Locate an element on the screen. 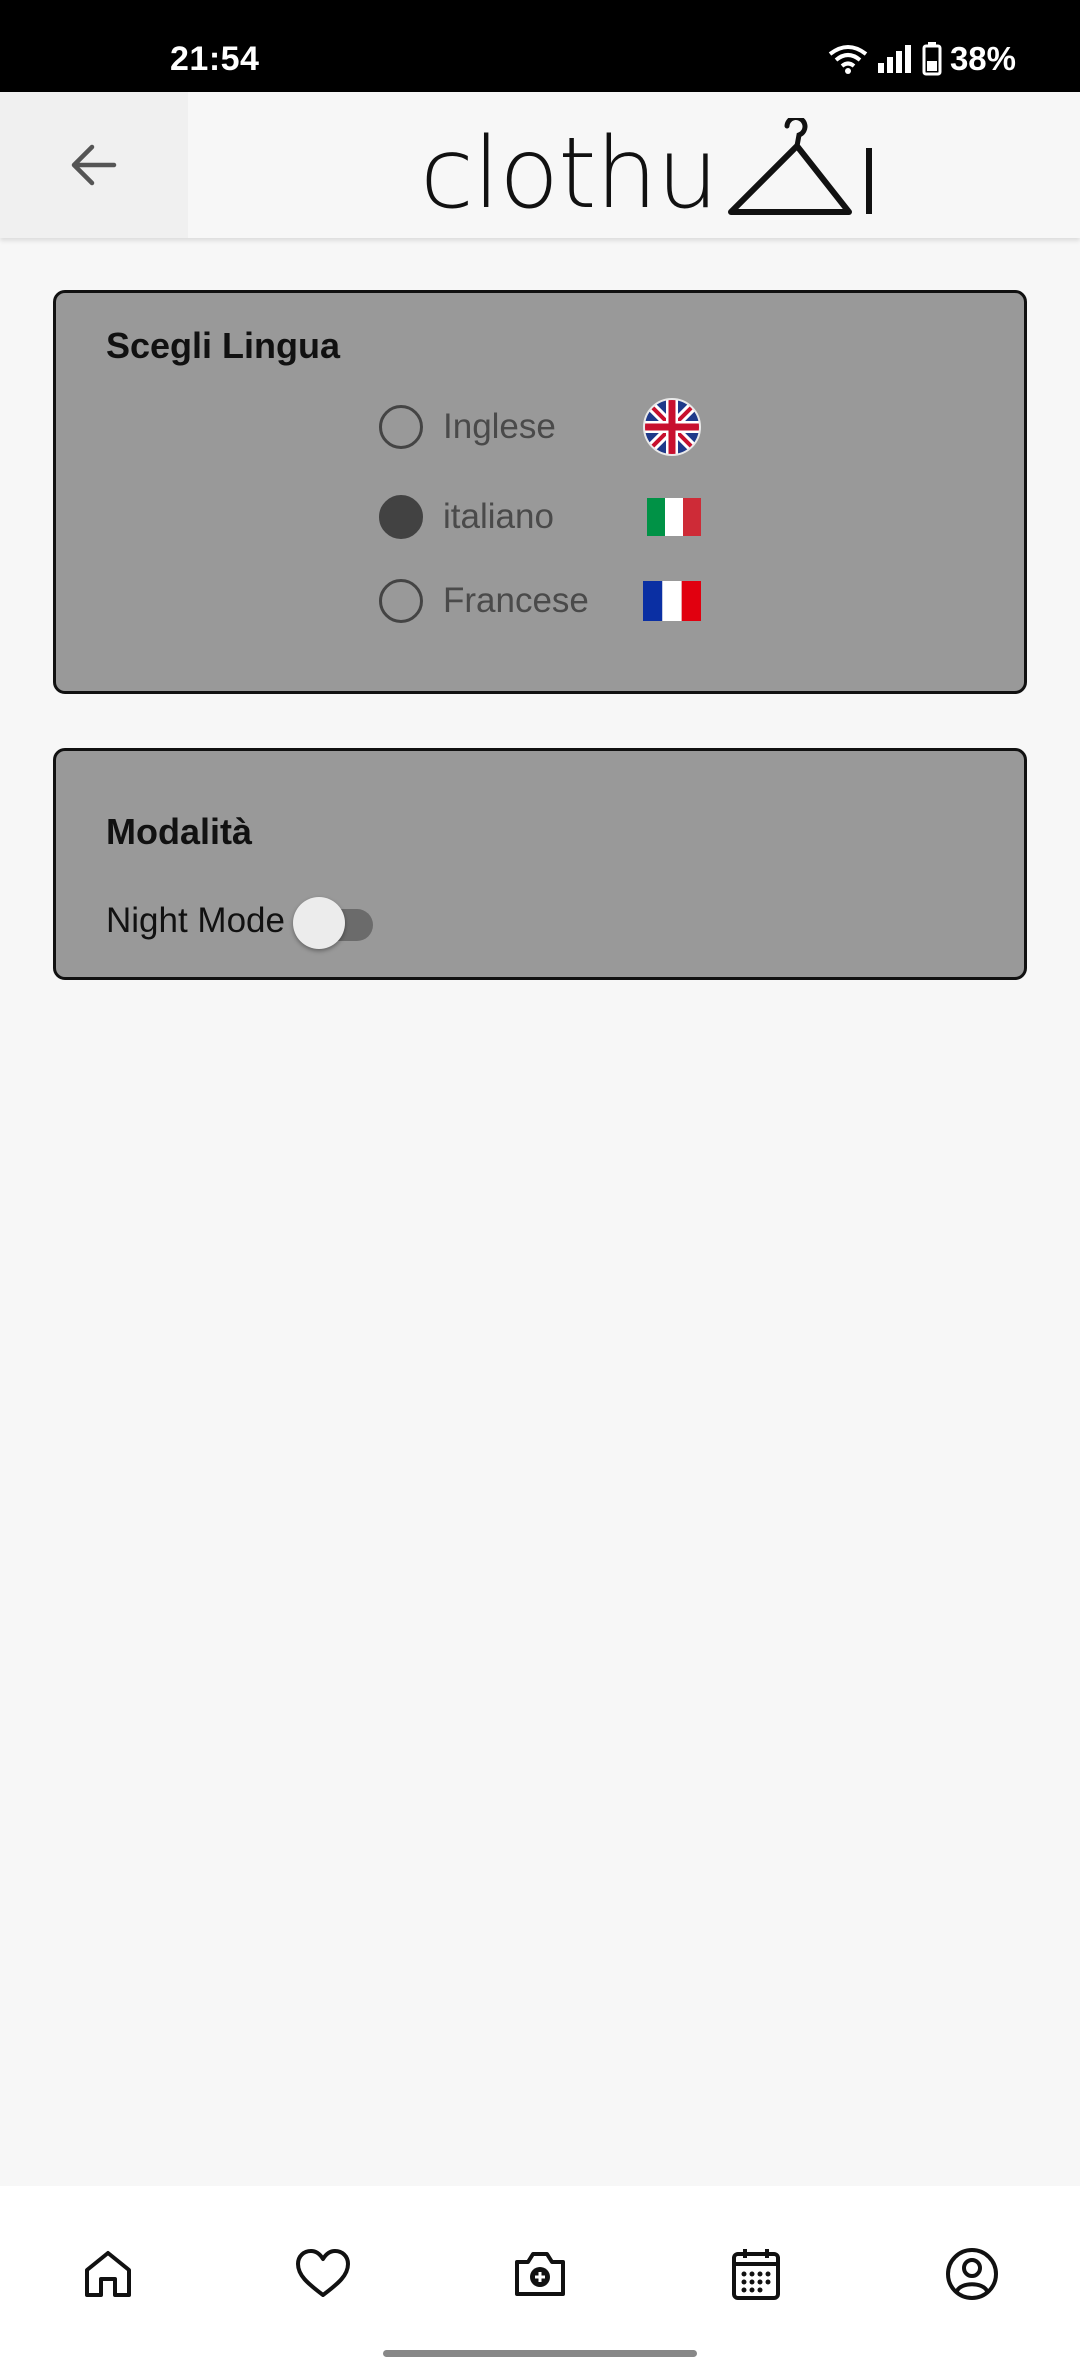 The image size is (1080, 2376). mode-card: Modalità Night Mode is located at coordinates (540, 864).